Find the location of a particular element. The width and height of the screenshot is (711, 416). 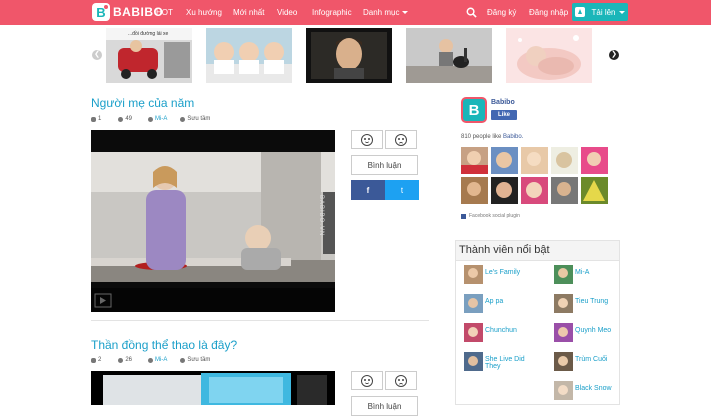

nav-item-categories: Danh mục is located at coordinates (386, 12).